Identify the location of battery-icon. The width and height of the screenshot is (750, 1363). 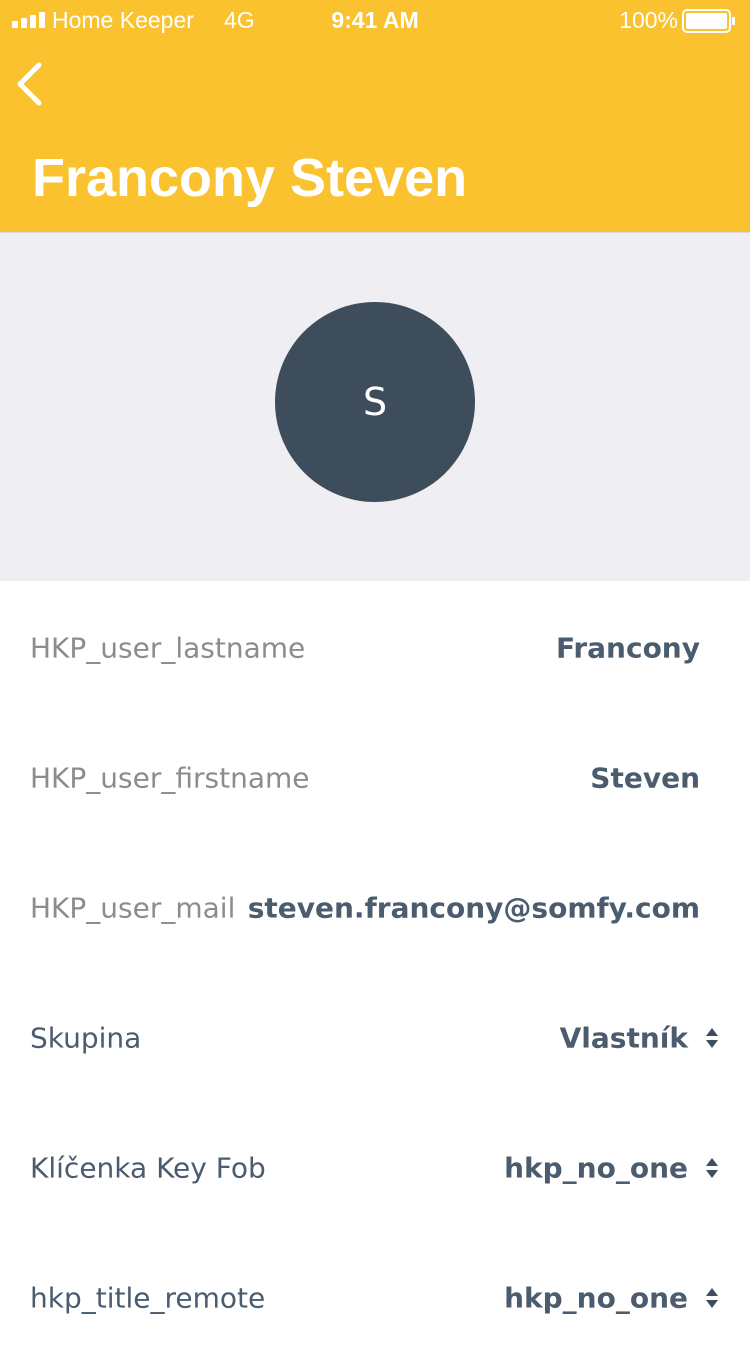
(708, 21).